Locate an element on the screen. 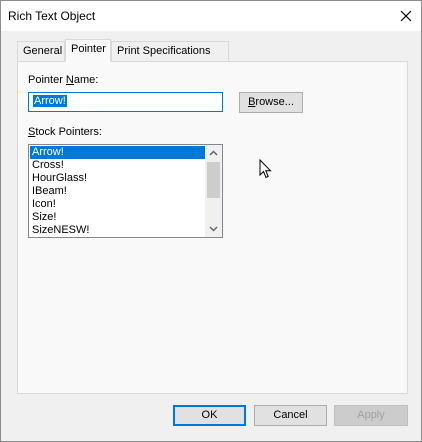  list-item: Arrow! is located at coordinates (117, 152).